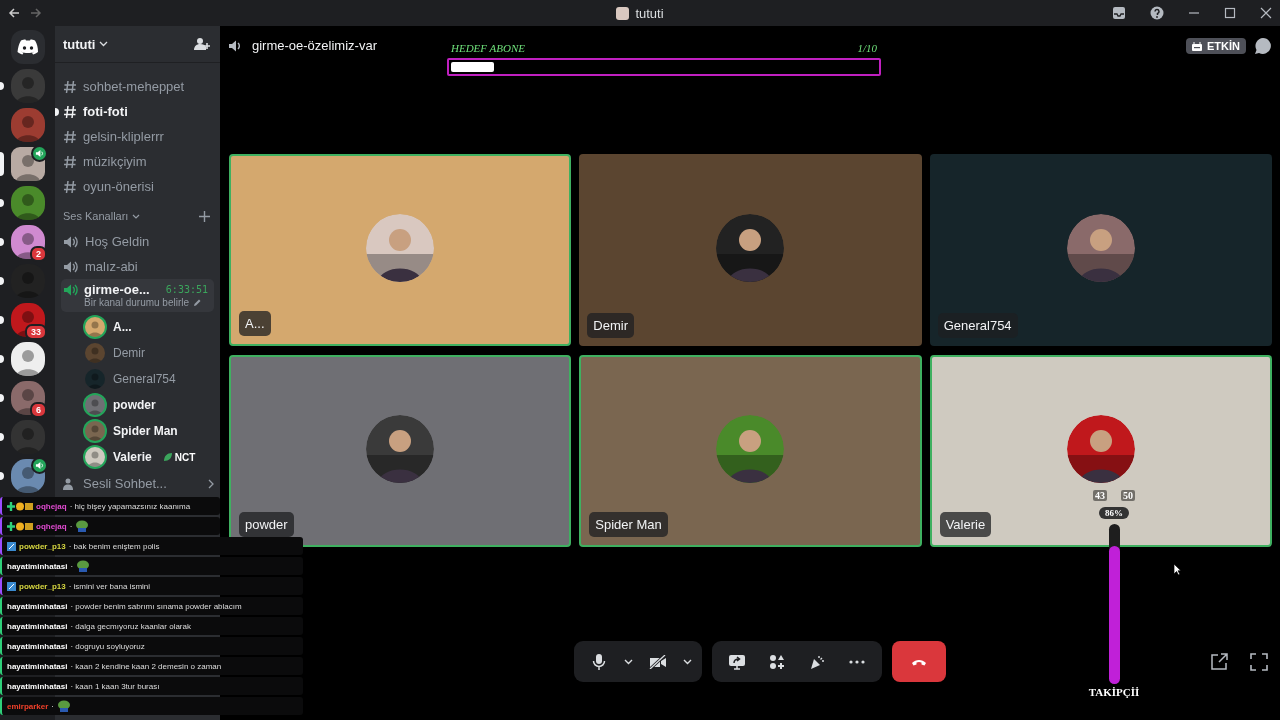 Image resolution: width=1280 pixels, height=720 pixels. What do you see at coordinates (198, 302) in the screenshot?
I see `pencil-icon` at bounding box center [198, 302].